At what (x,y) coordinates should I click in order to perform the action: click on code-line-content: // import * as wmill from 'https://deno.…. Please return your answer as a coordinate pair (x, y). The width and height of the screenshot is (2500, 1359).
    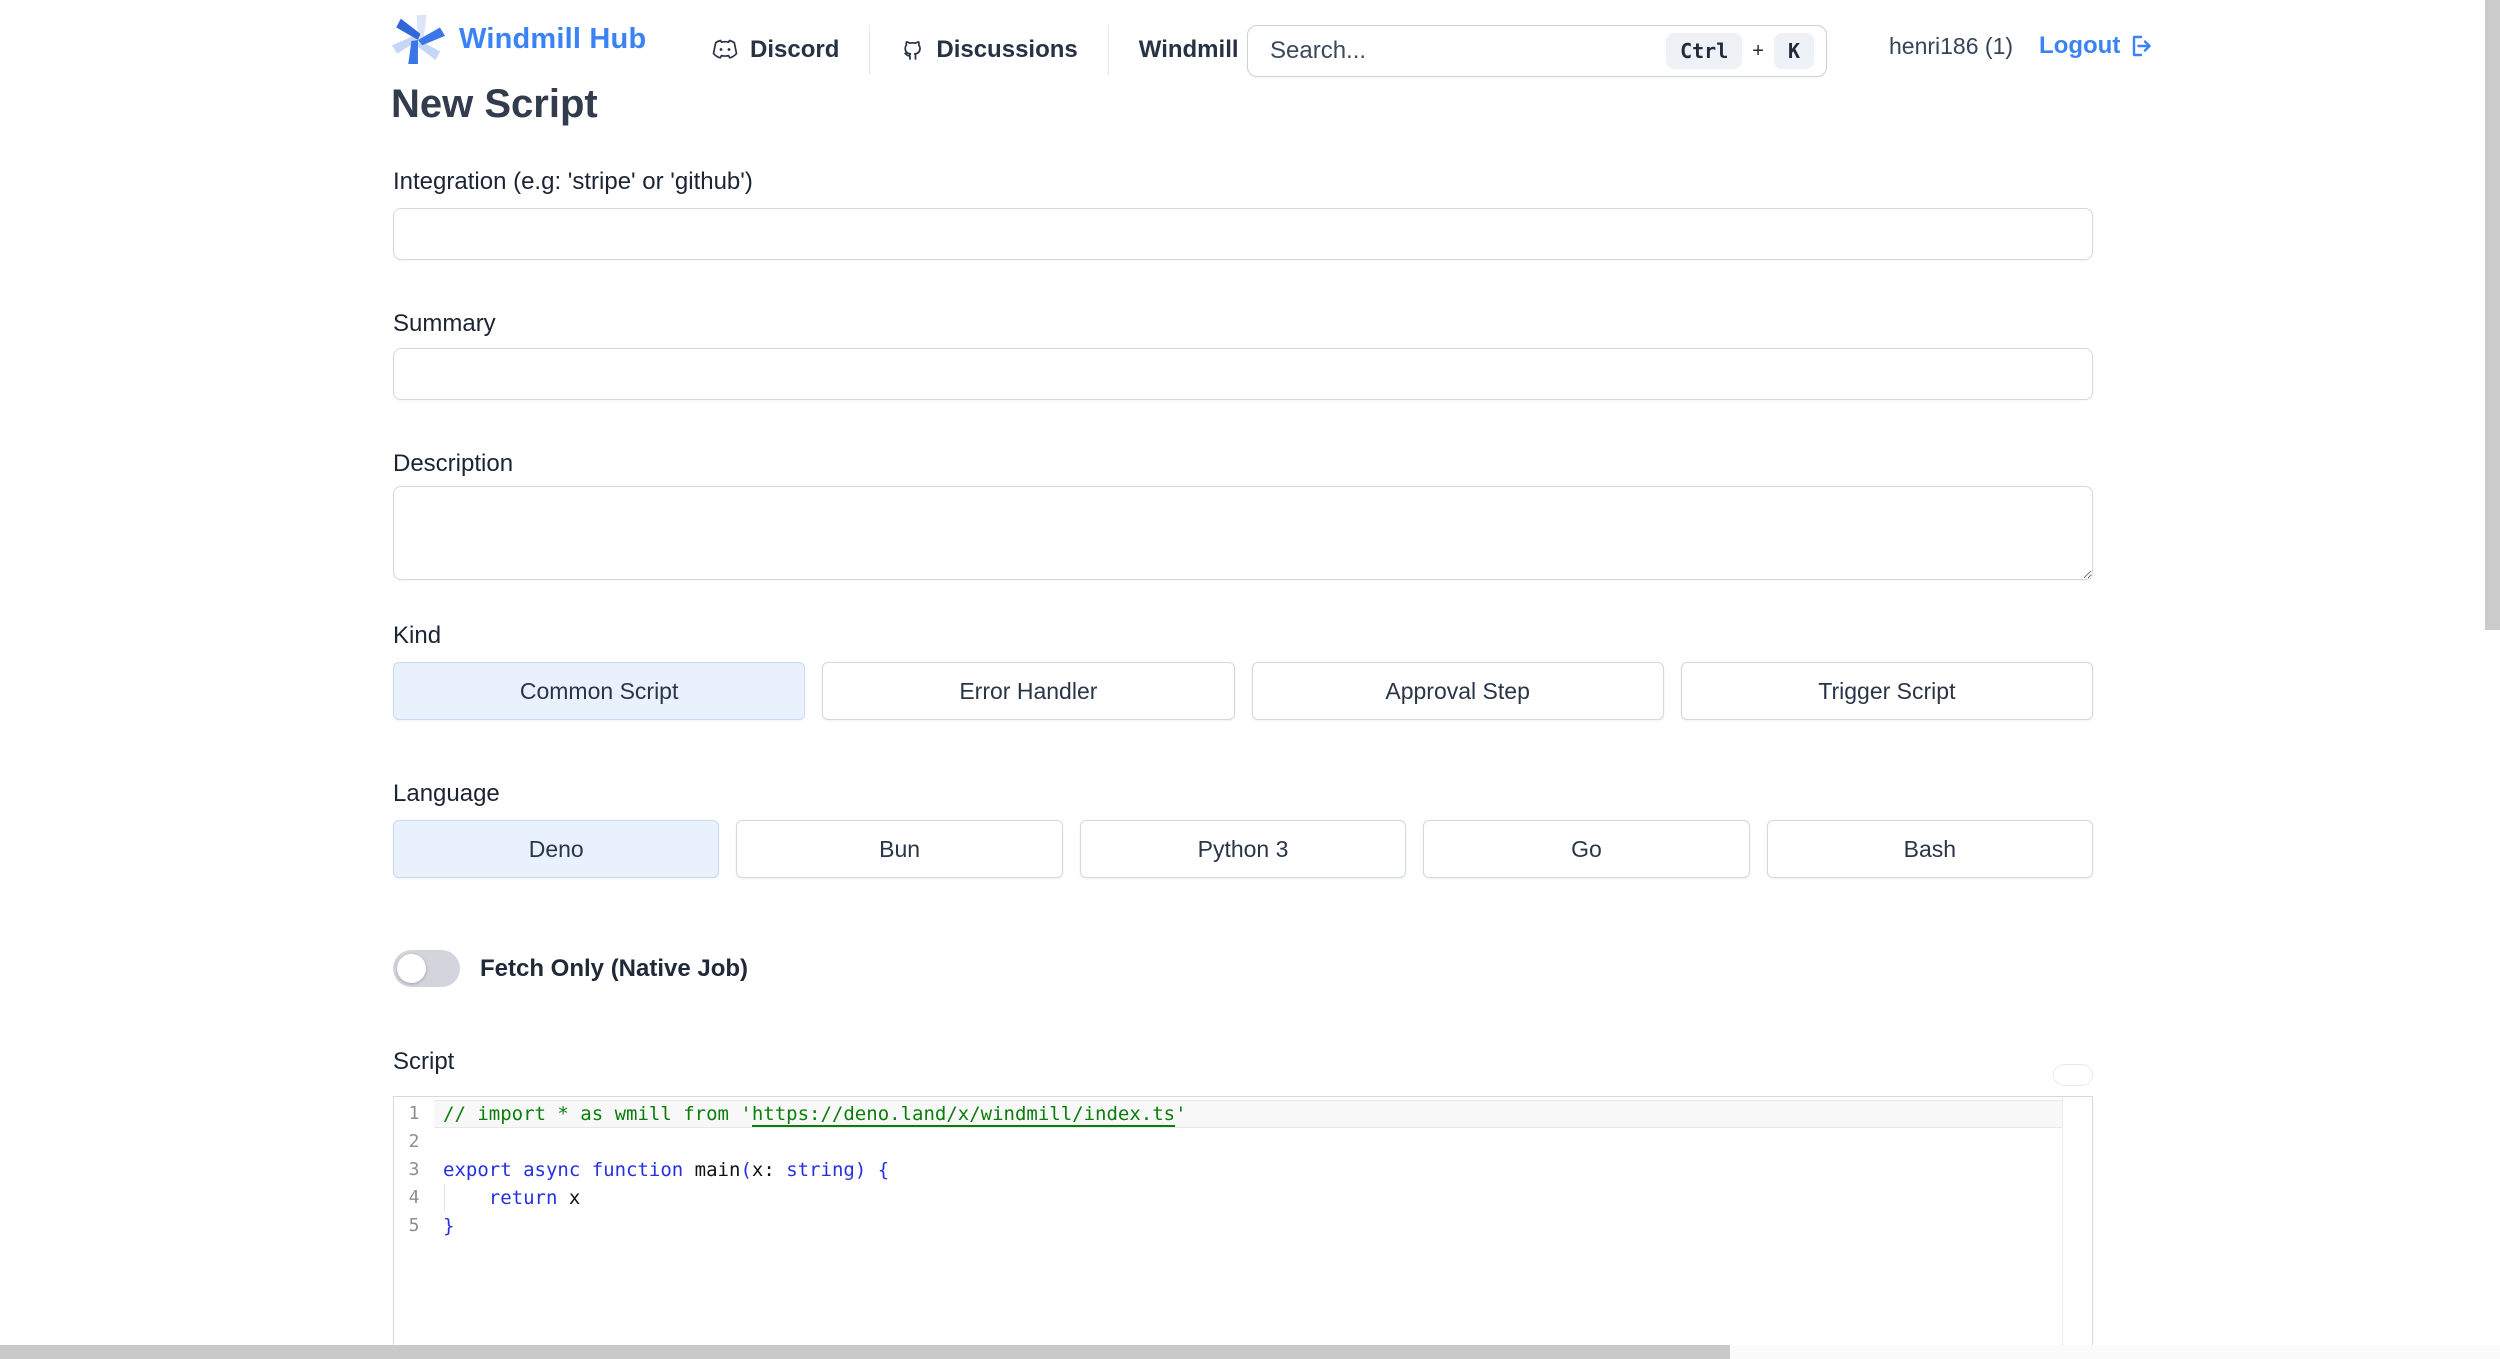
    Looking at the image, I should click on (1248, 1114).